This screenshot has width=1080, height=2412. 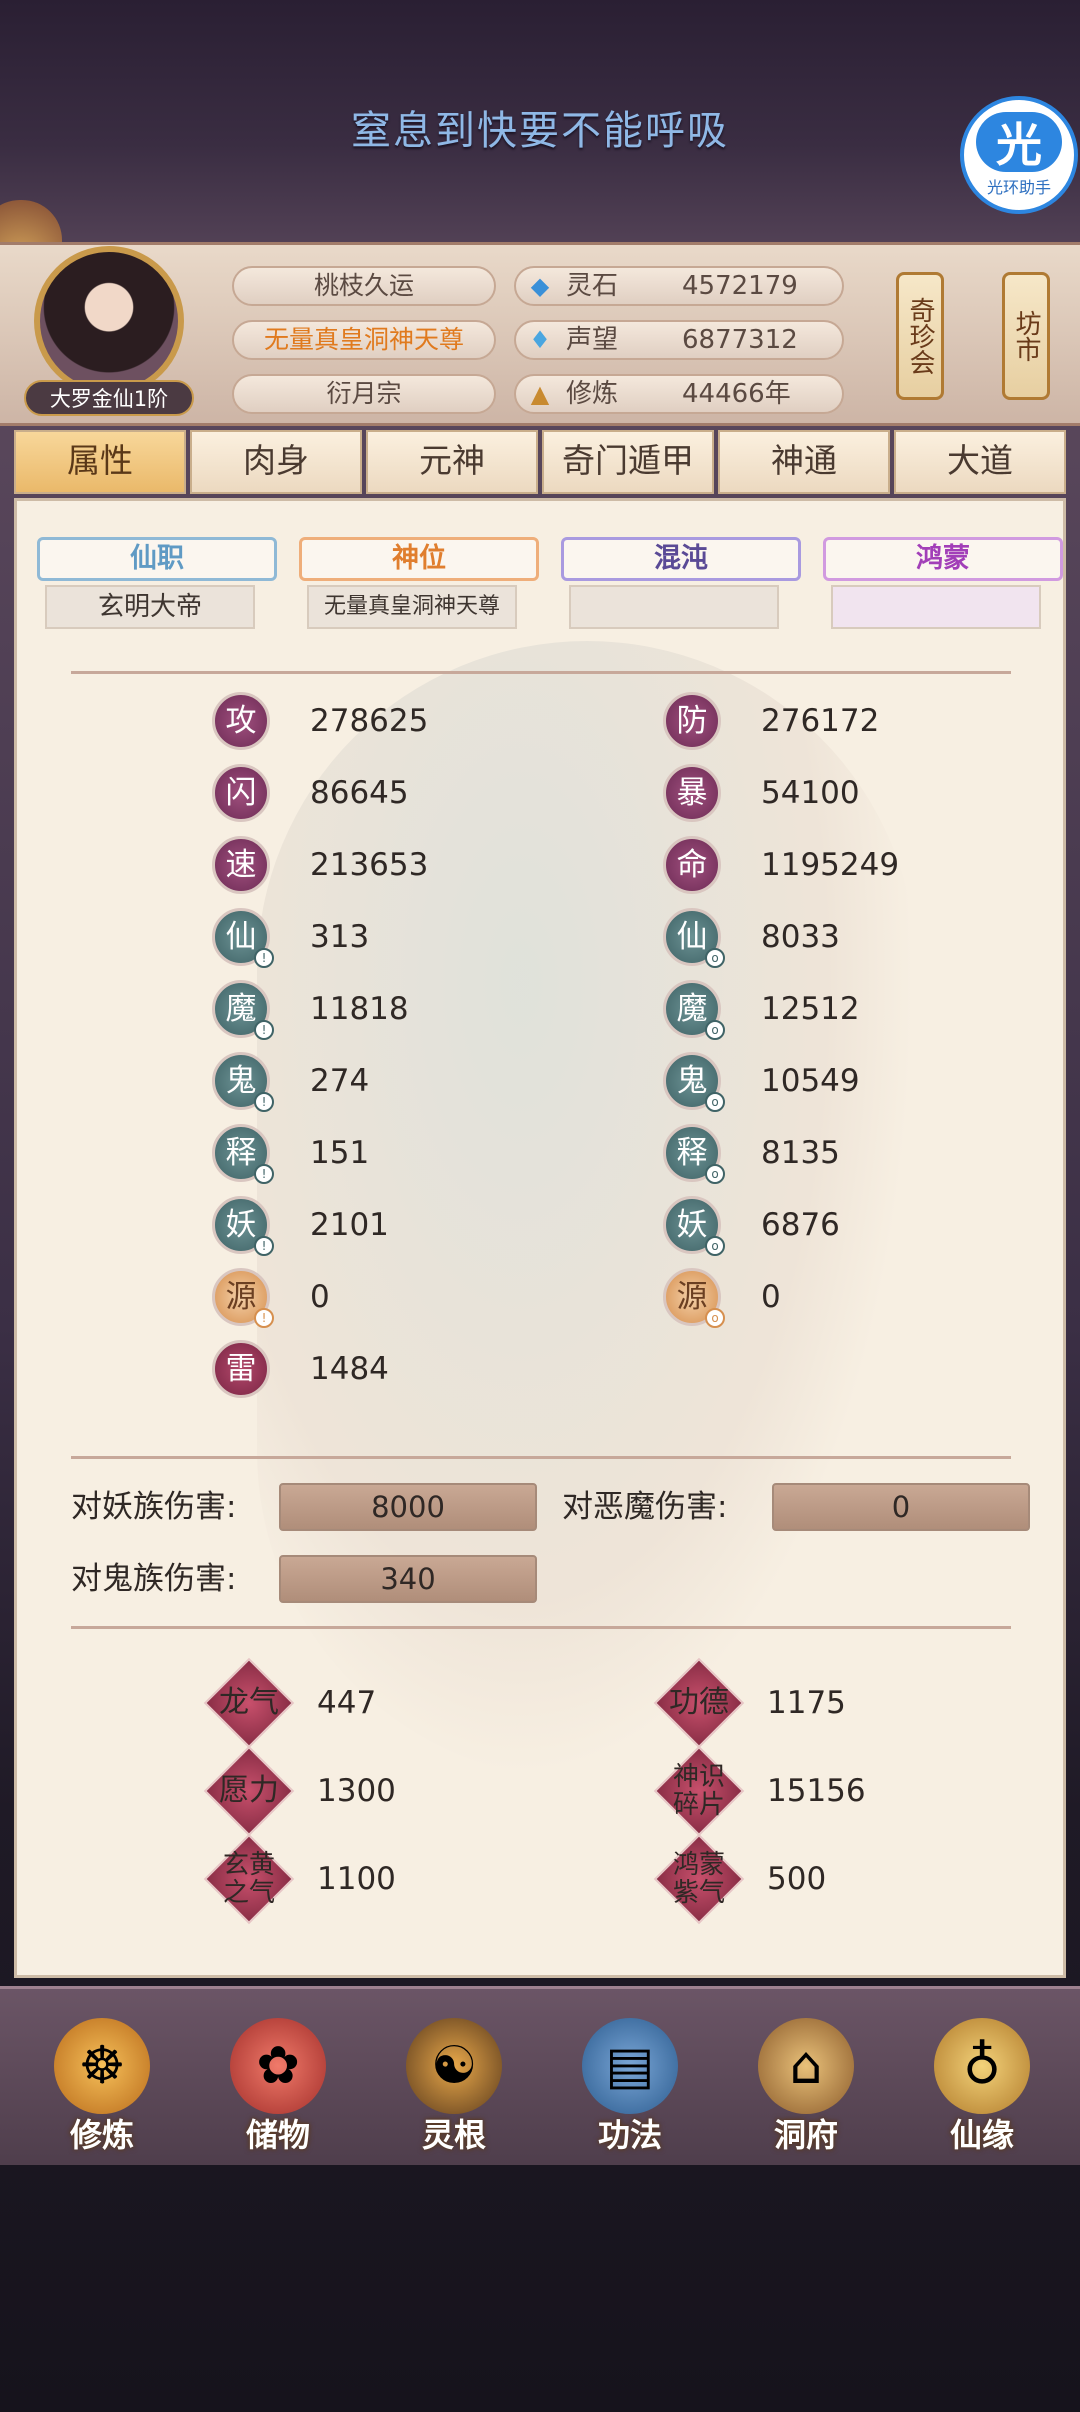 I want to click on helper-icon: 光, so click(x=1019, y=142).